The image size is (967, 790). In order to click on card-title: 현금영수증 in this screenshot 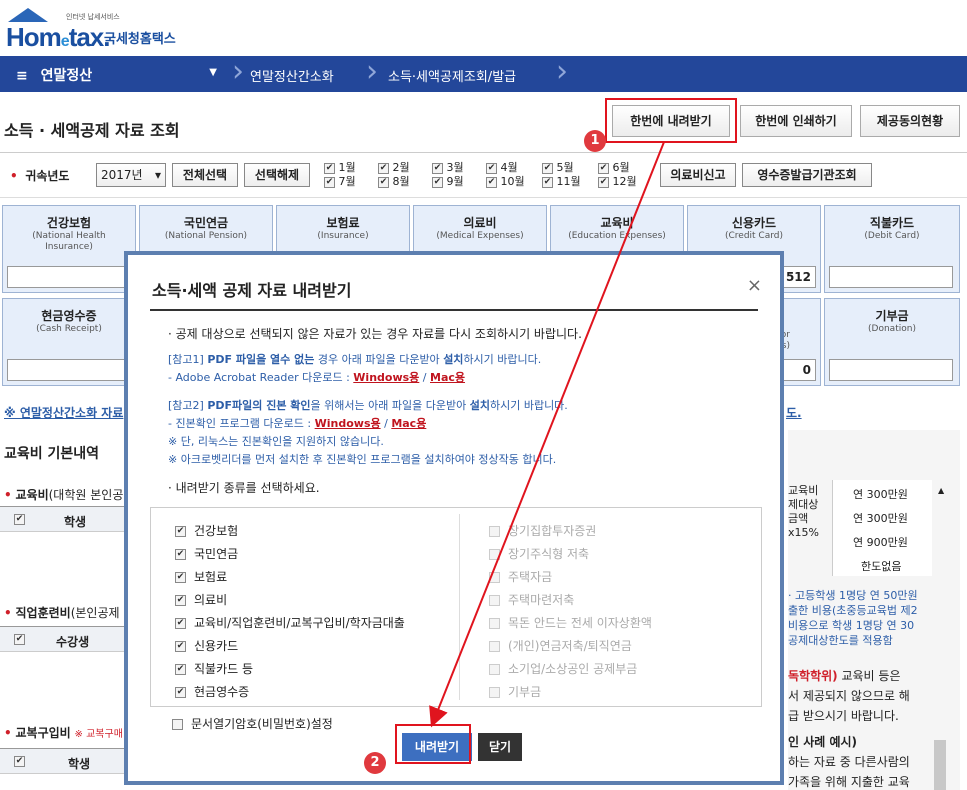, I will do `click(69, 316)`.